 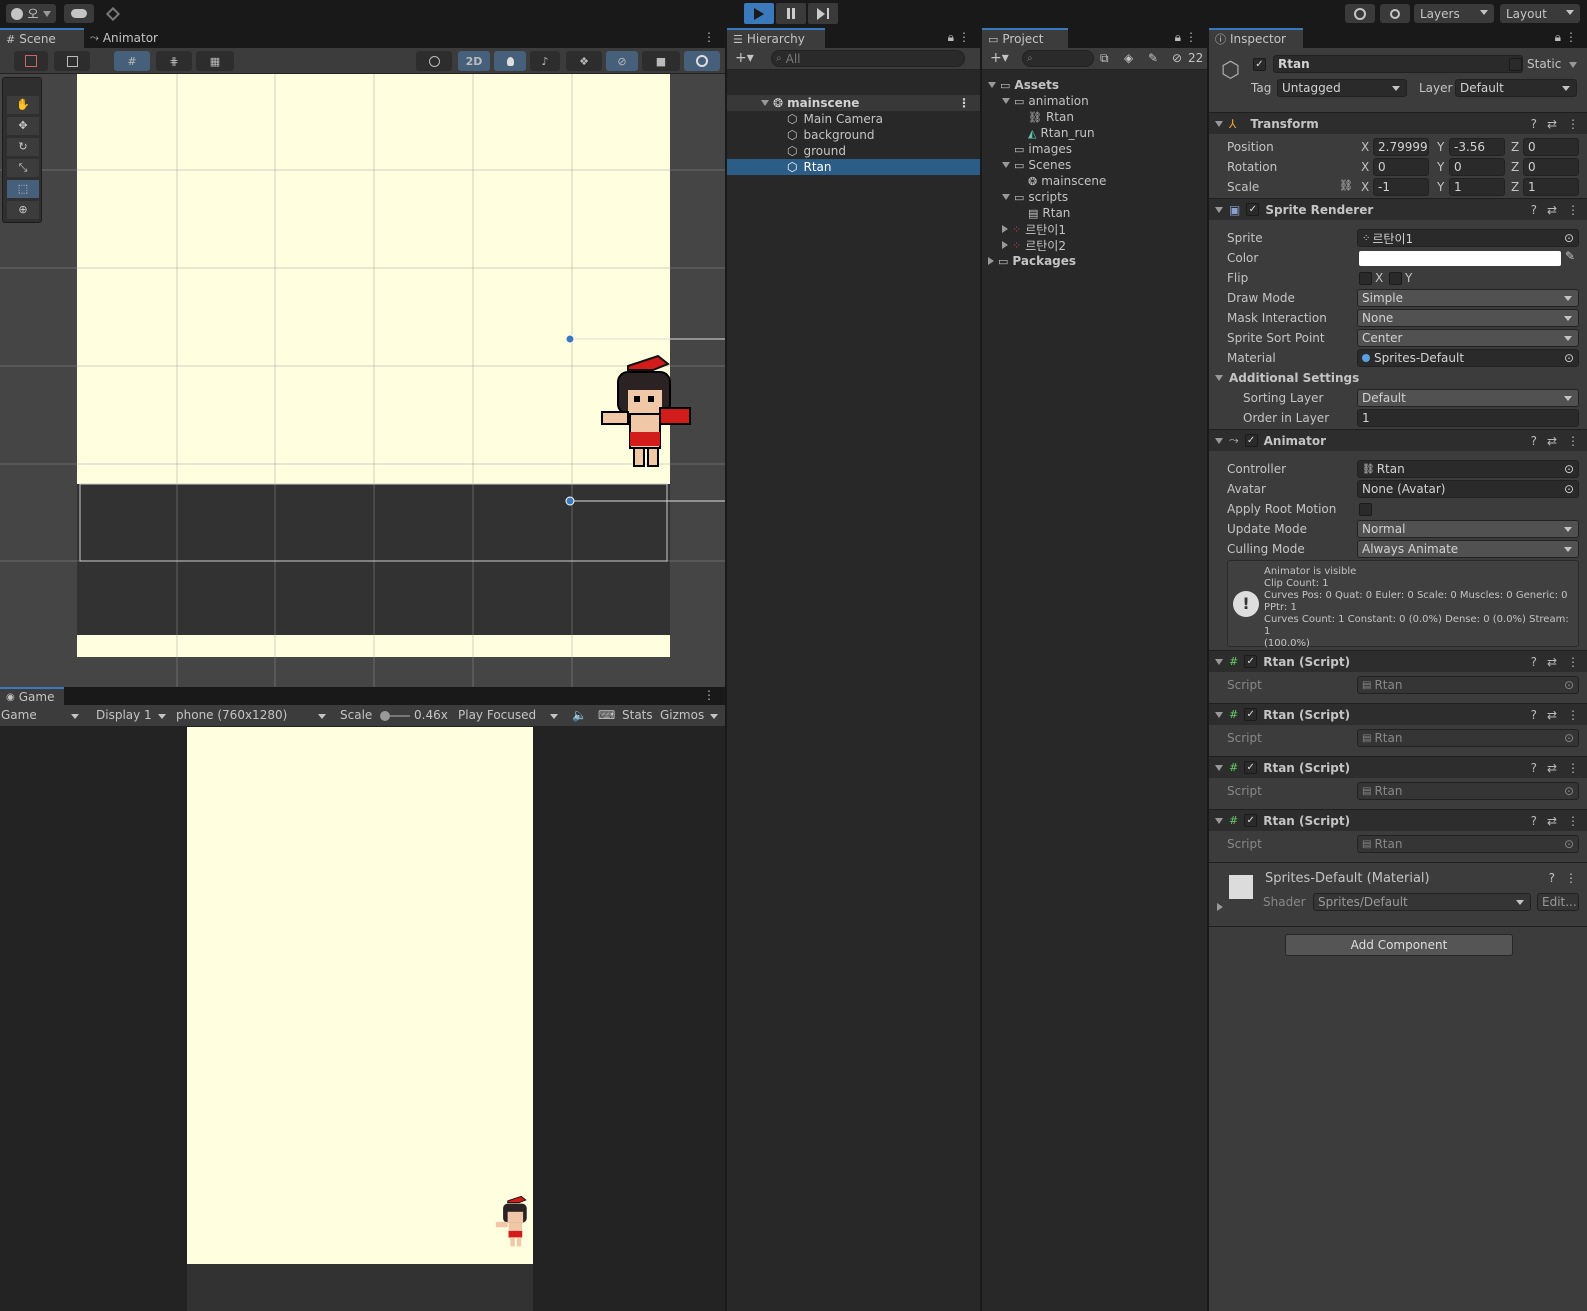 I want to click on keyboard-icon: ⌨, so click(x=606, y=715).